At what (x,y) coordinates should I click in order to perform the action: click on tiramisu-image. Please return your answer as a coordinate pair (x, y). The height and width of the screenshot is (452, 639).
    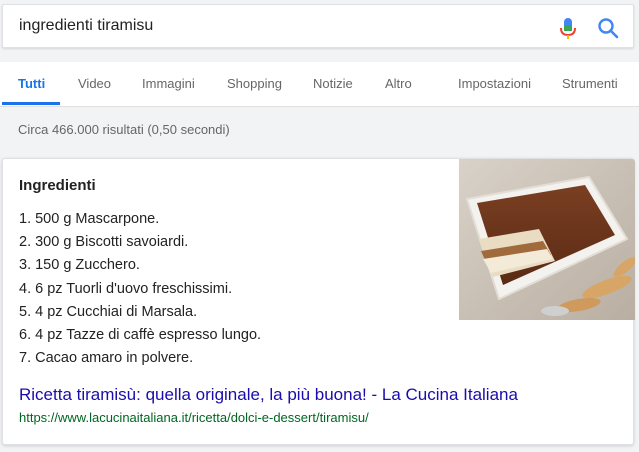
    Looking at the image, I should click on (547, 239).